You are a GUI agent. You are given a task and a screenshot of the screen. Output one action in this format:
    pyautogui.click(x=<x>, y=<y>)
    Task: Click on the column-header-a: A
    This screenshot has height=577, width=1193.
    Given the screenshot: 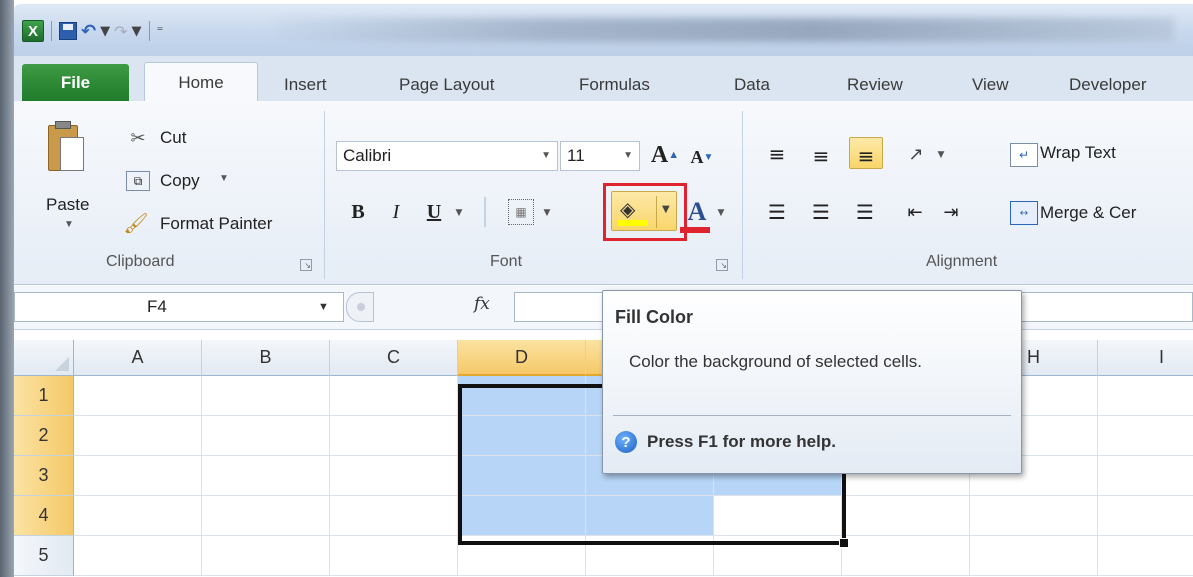 What is the action you would take?
    pyautogui.click(x=138, y=358)
    